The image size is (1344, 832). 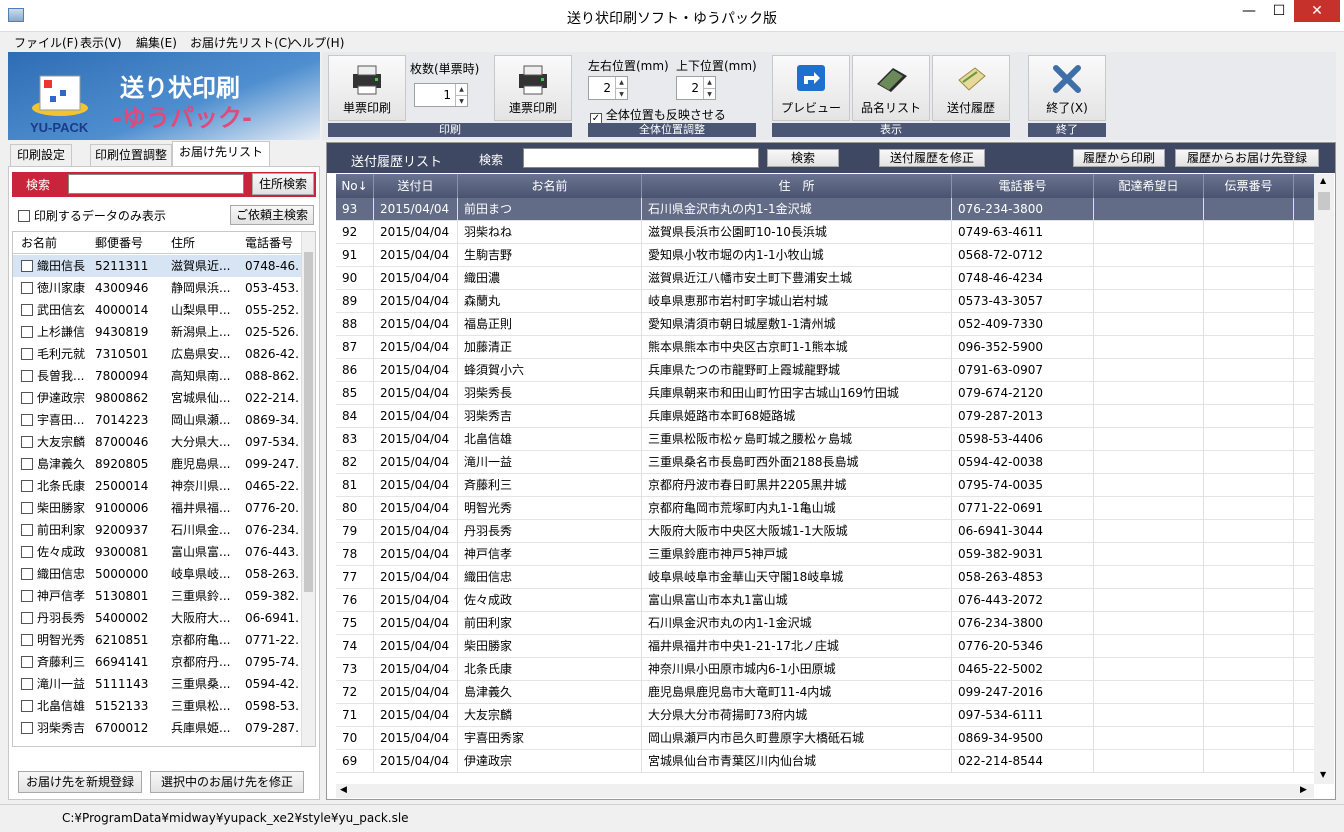 What do you see at coordinates (158, 508) in the screenshot?
I see `list-item: 柴田勝家 9100006 福井県福... 0776-20.` at bounding box center [158, 508].